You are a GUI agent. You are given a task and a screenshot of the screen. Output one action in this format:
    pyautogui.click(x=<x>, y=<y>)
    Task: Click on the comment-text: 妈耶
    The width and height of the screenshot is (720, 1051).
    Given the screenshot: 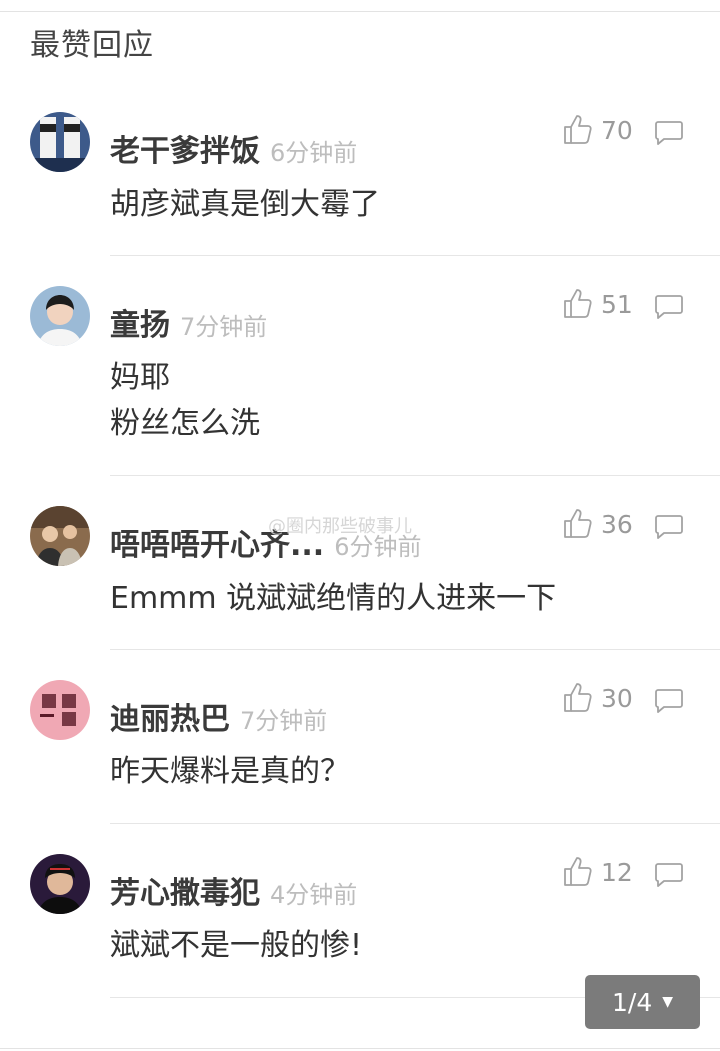 What is the action you would take?
    pyautogui.click(x=140, y=377)
    